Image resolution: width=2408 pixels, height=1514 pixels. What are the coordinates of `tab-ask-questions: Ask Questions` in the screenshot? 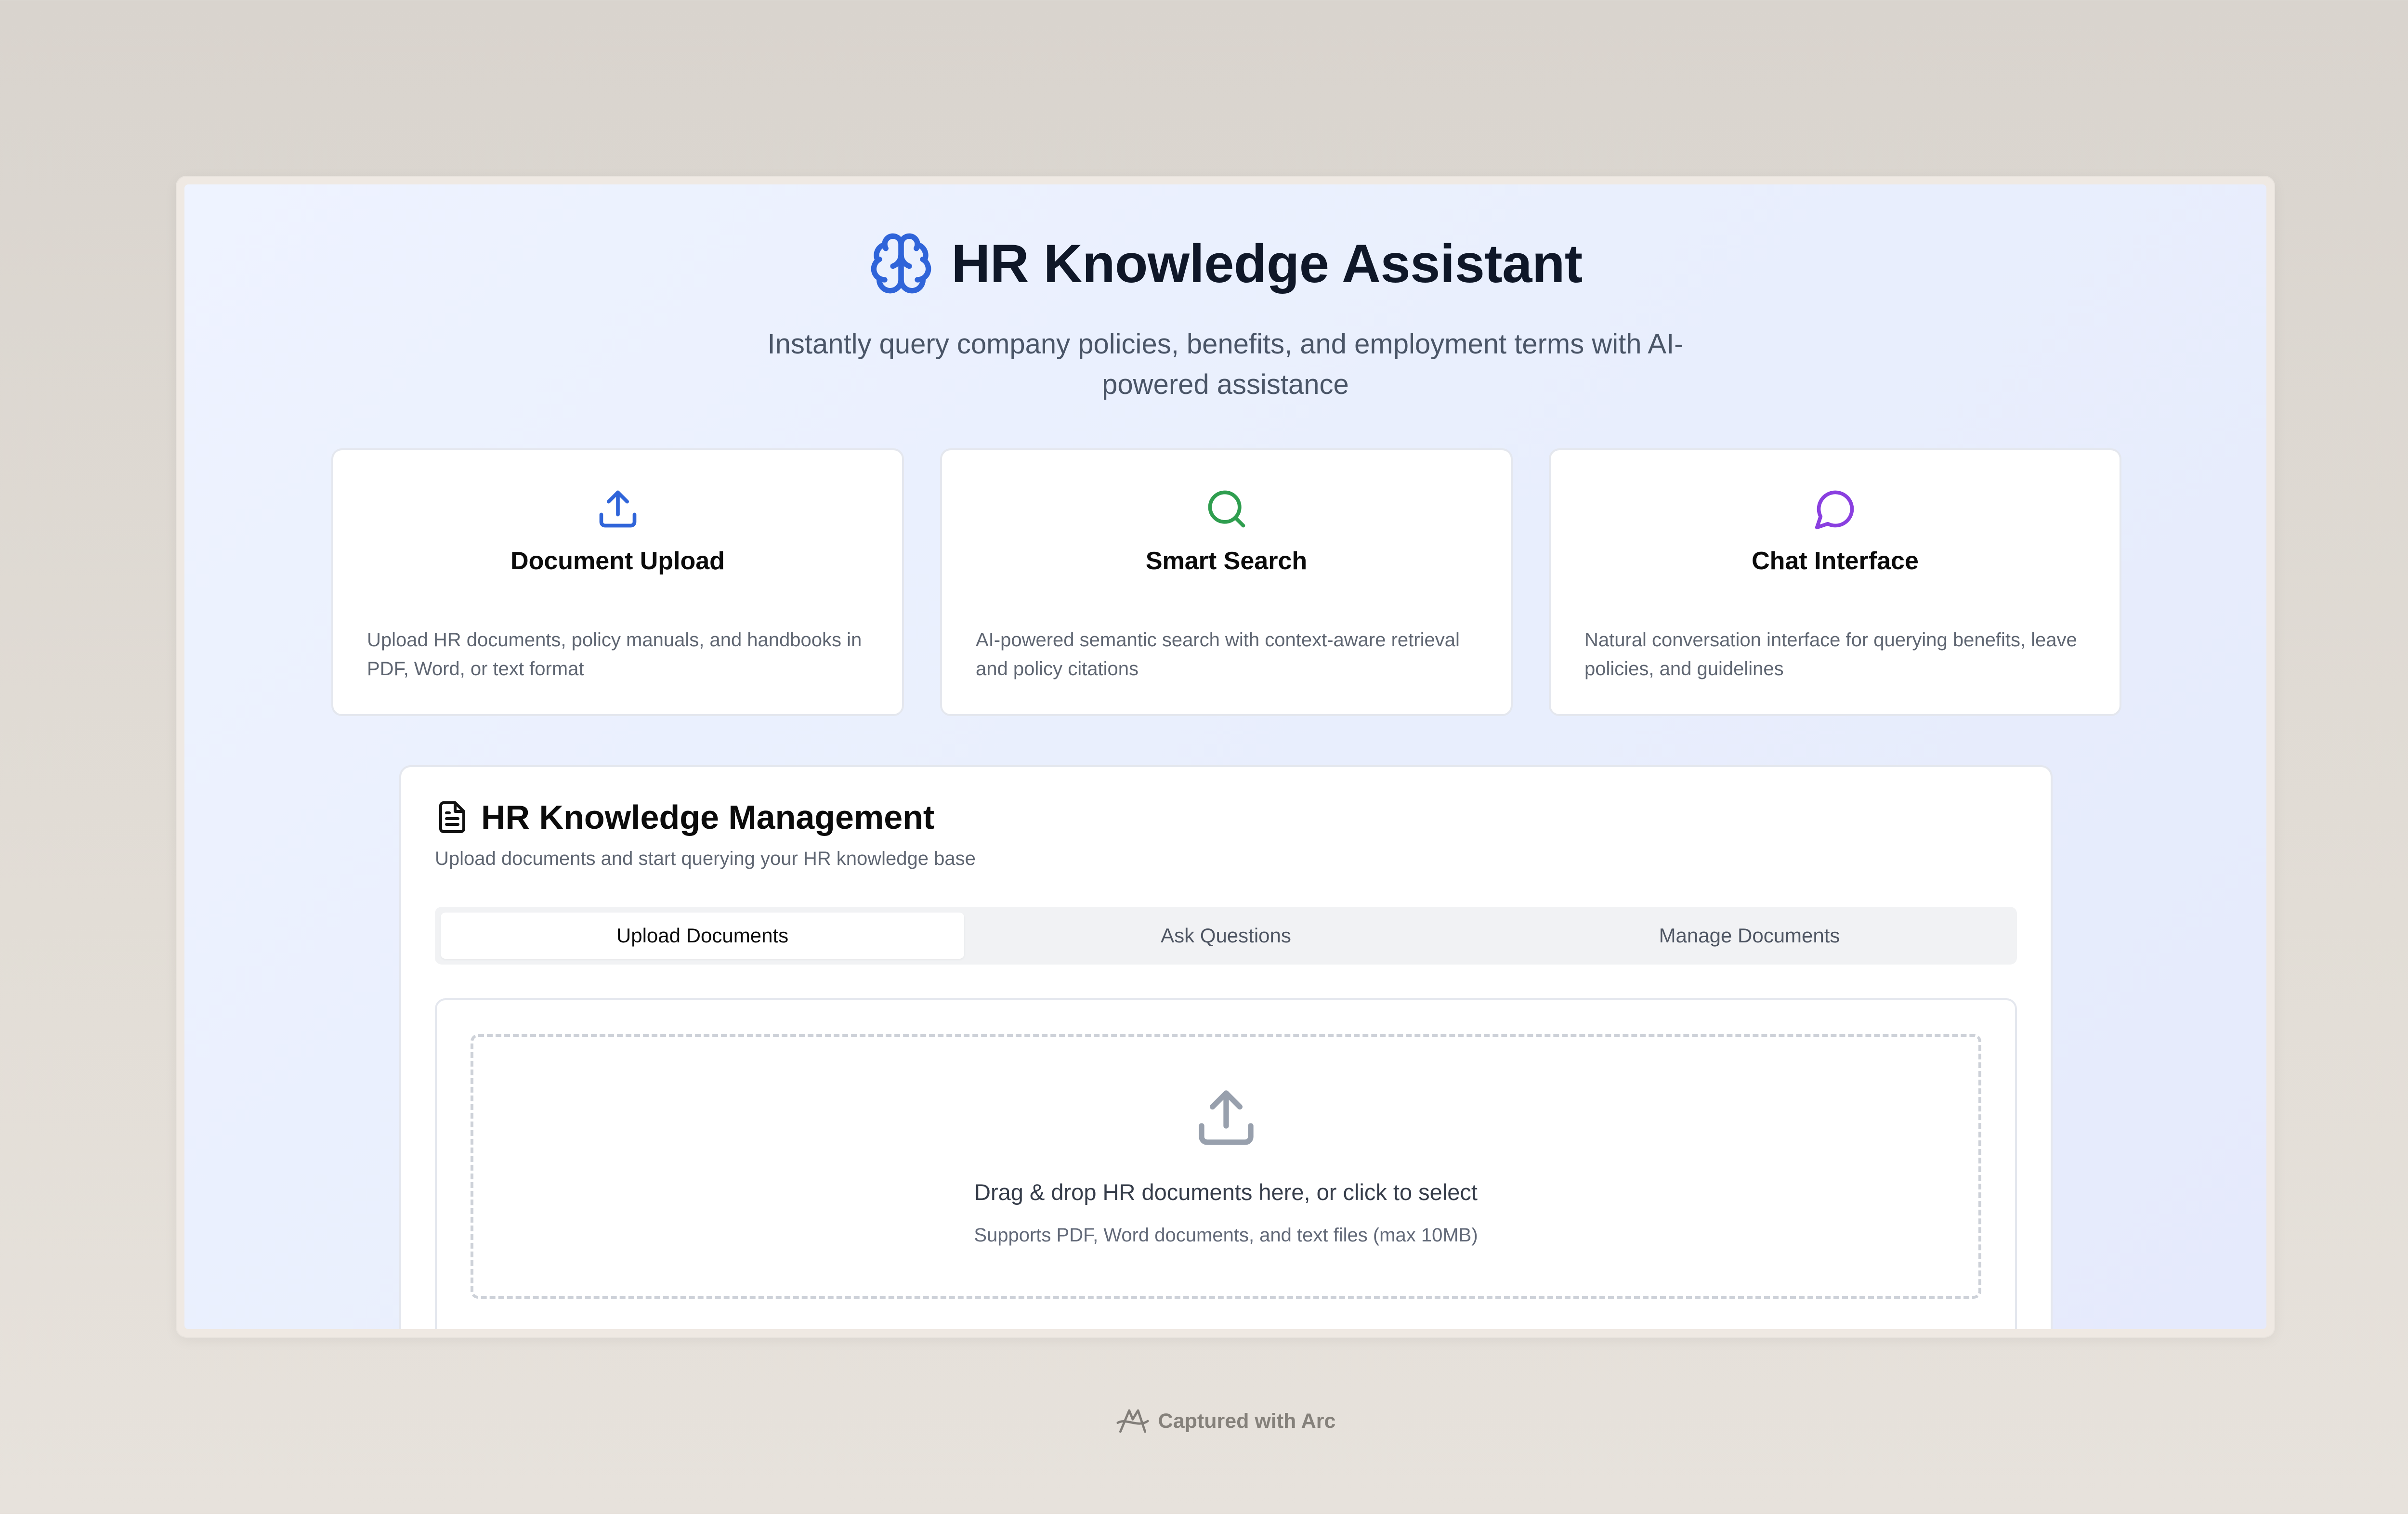 It's located at (1226, 936).